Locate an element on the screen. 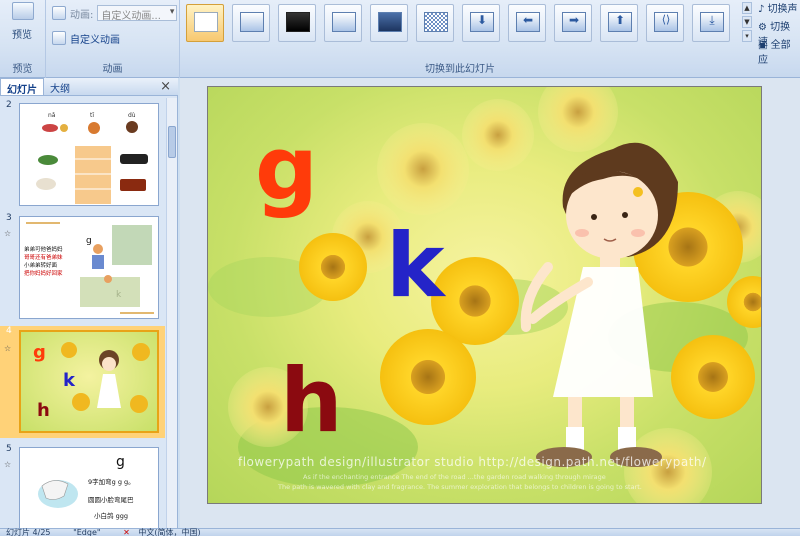  pane-scrollbar is located at coordinates (171, 313).